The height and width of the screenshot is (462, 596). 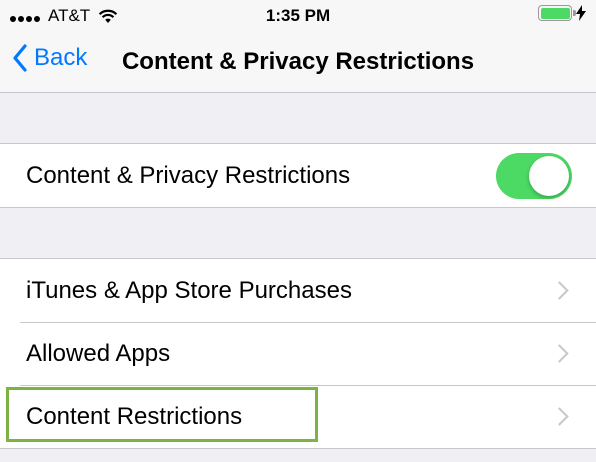 I want to click on restrictions-toggle-row: Content & Privacy Restrictions, so click(x=298, y=175).